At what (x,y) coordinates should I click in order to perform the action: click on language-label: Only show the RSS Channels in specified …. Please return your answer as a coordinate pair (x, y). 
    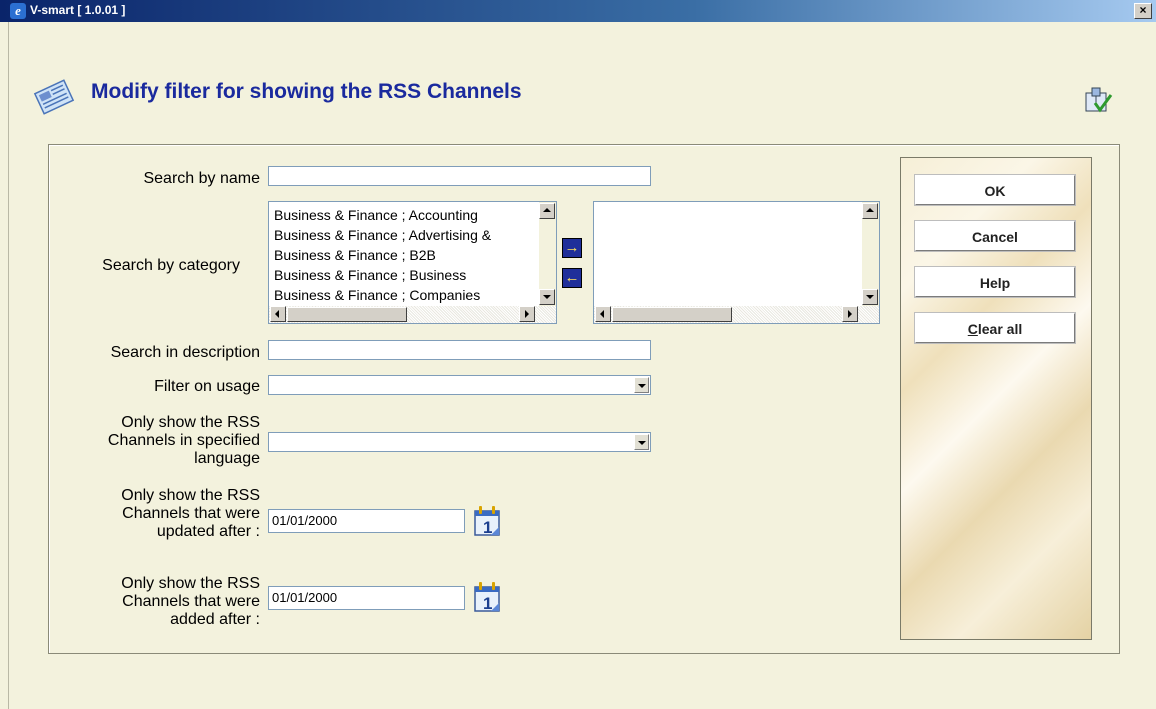
    Looking at the image, I should click on (150, 441).